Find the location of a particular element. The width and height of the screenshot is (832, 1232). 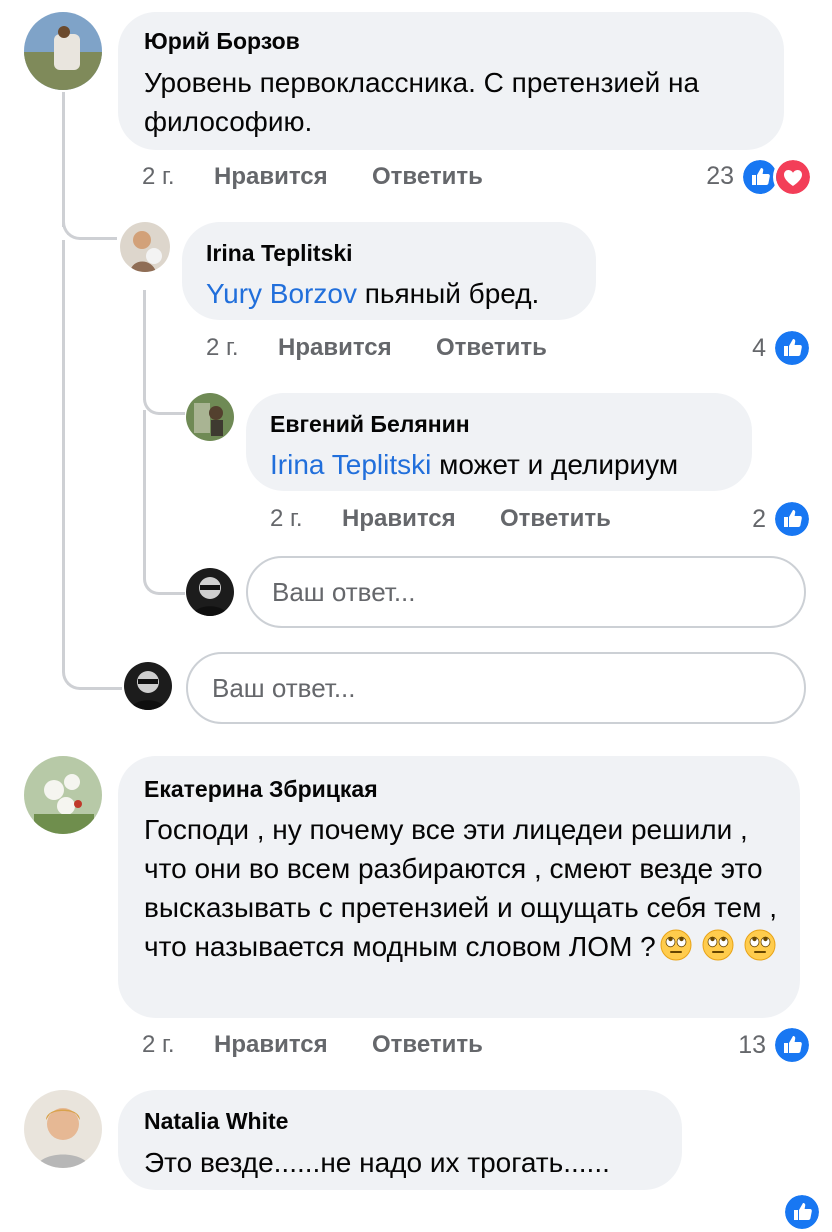

love-icon is located at coordinates (793, 177).